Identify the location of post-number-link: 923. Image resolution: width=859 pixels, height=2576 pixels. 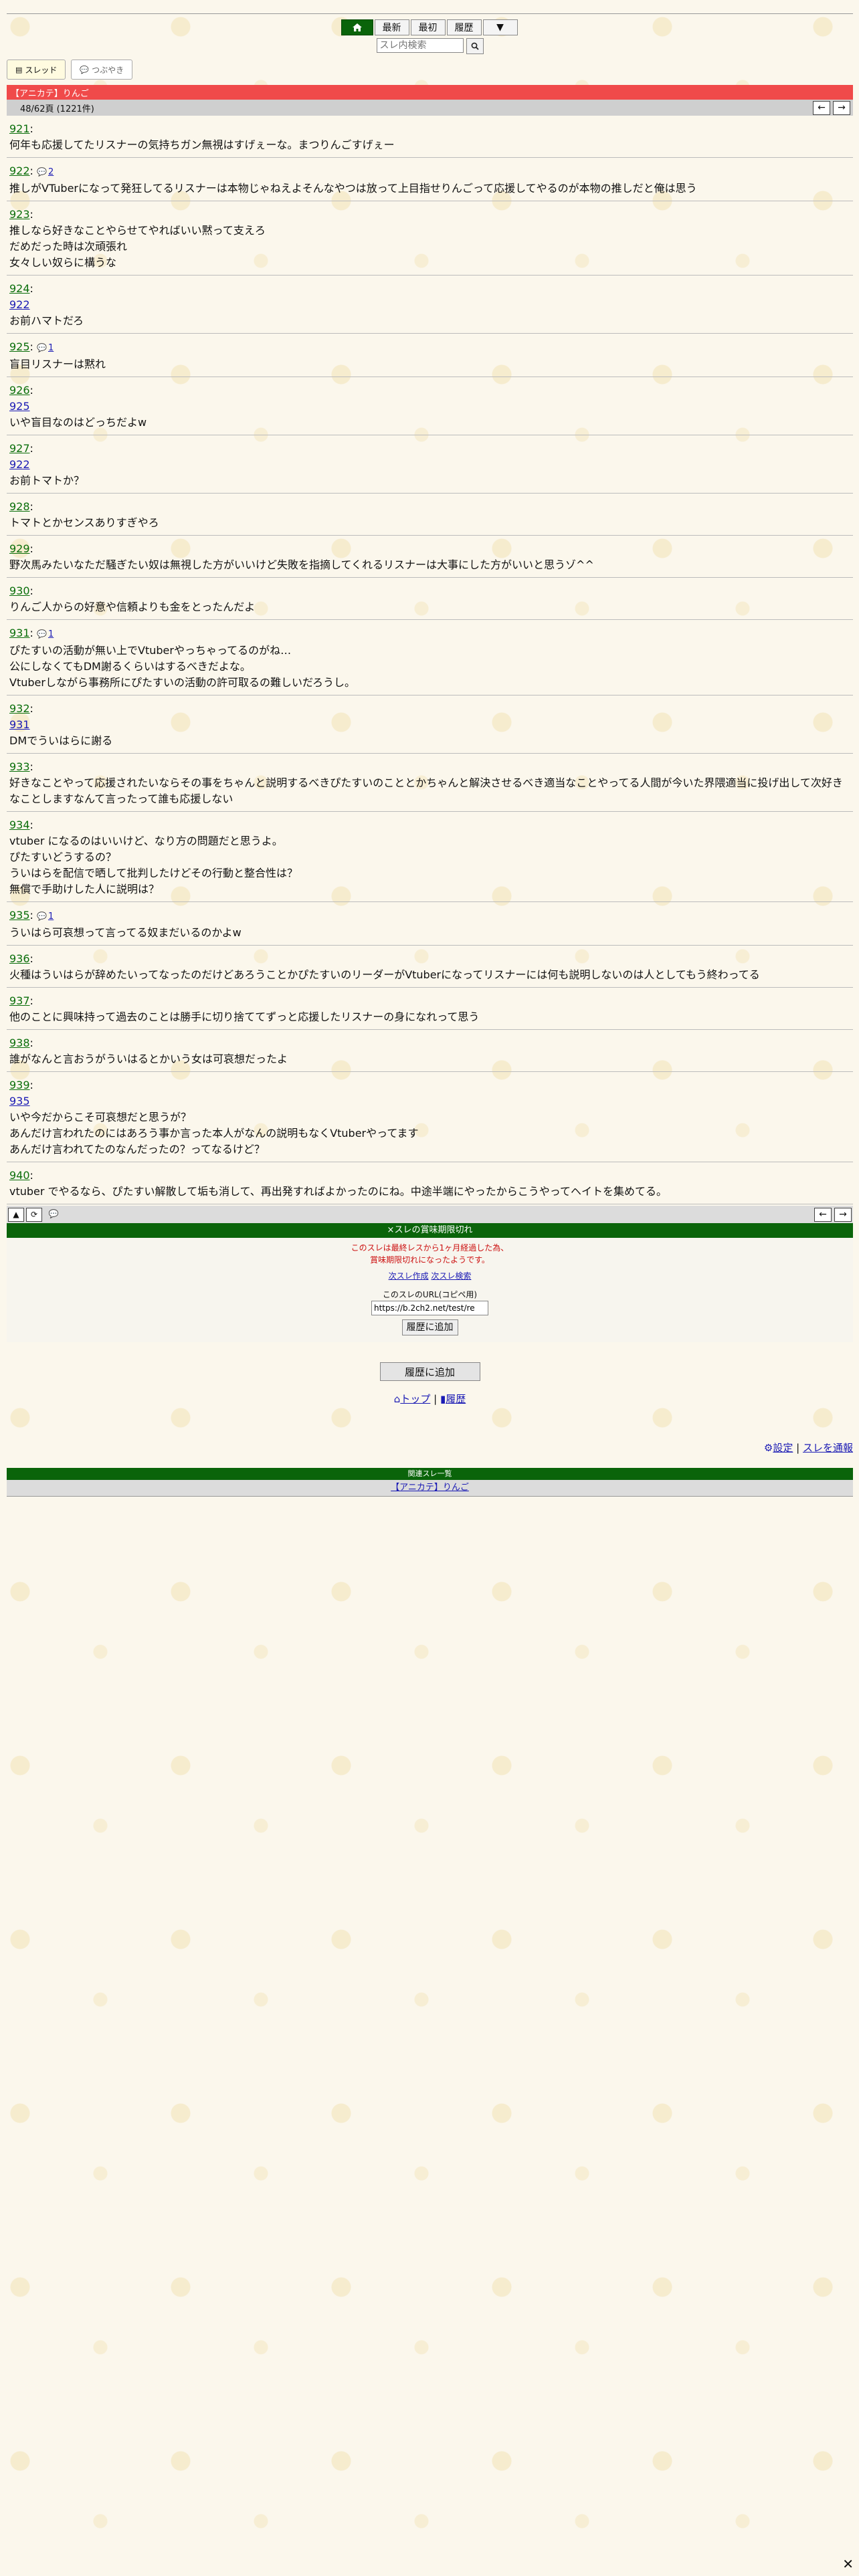
(20, 215).